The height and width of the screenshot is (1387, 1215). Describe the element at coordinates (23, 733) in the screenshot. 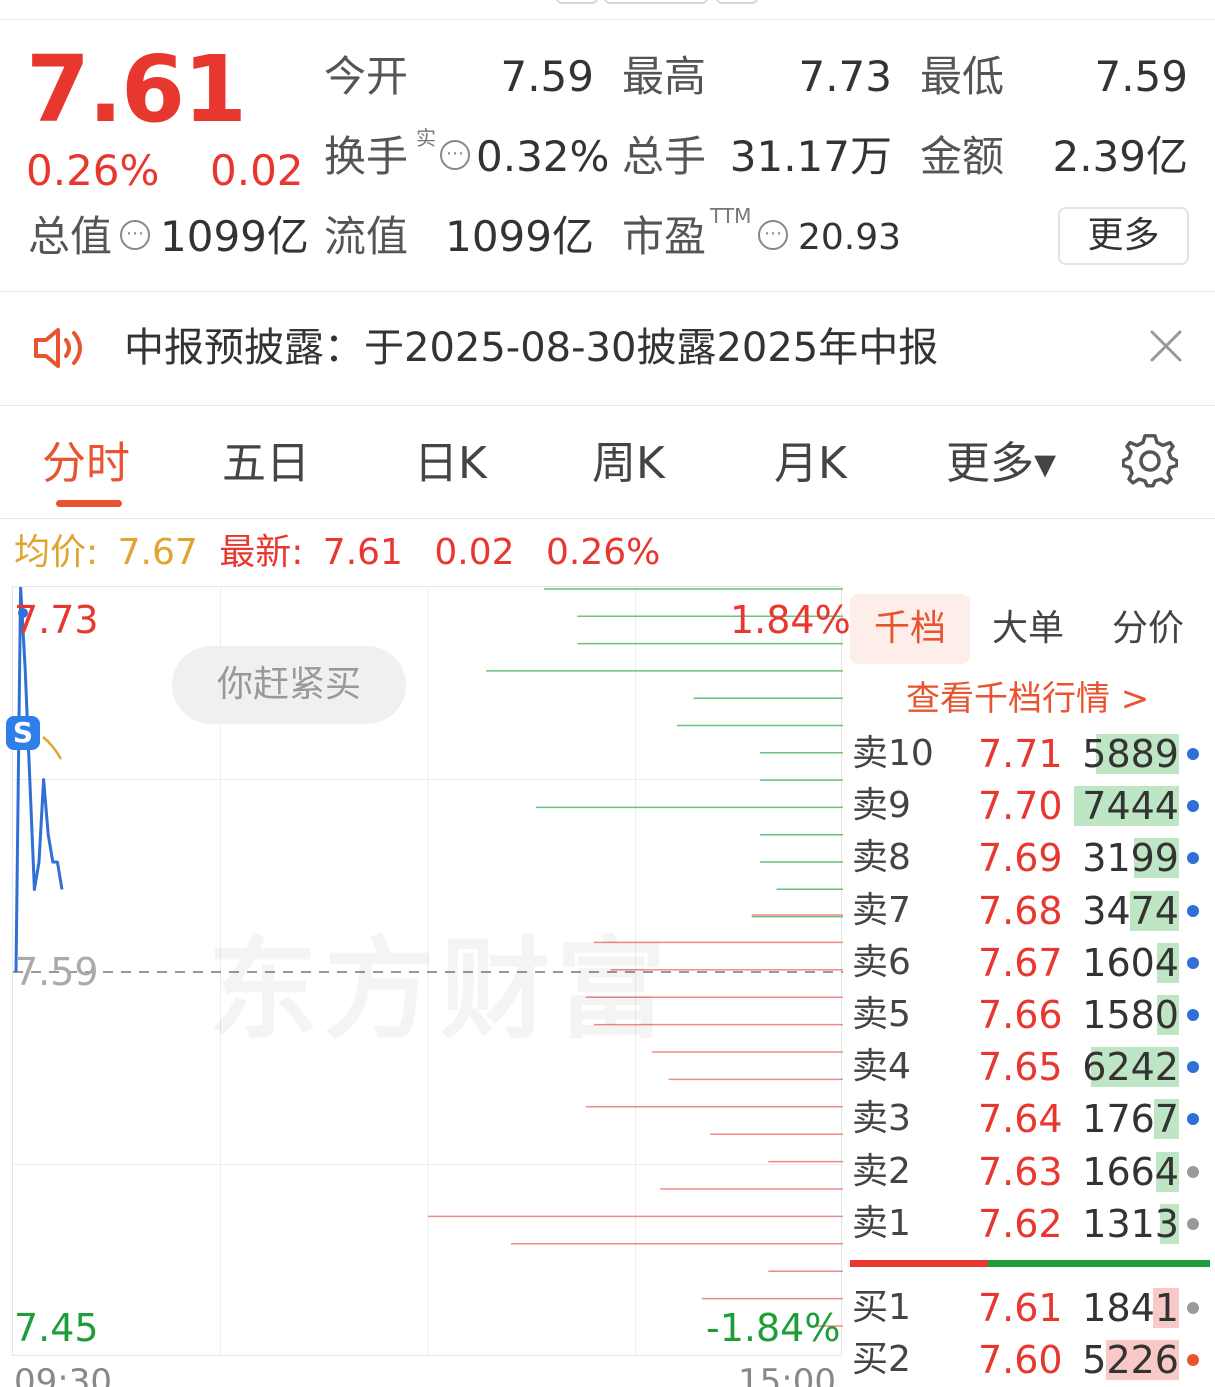

I see `s-badge-icon: S` at that location.